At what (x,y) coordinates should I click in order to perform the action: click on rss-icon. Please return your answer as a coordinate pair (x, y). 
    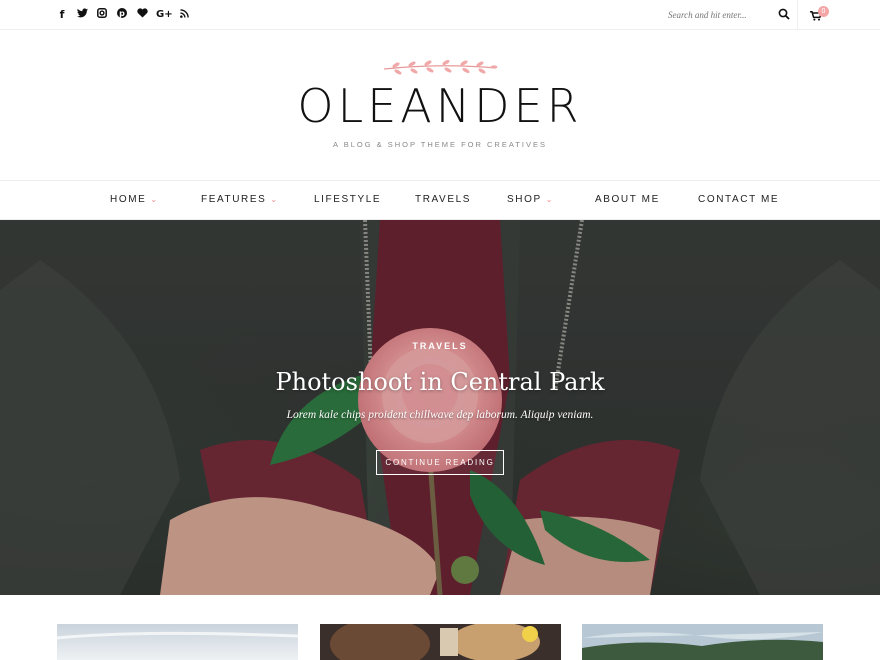
    Looking at the image, I should click on (184, 15).